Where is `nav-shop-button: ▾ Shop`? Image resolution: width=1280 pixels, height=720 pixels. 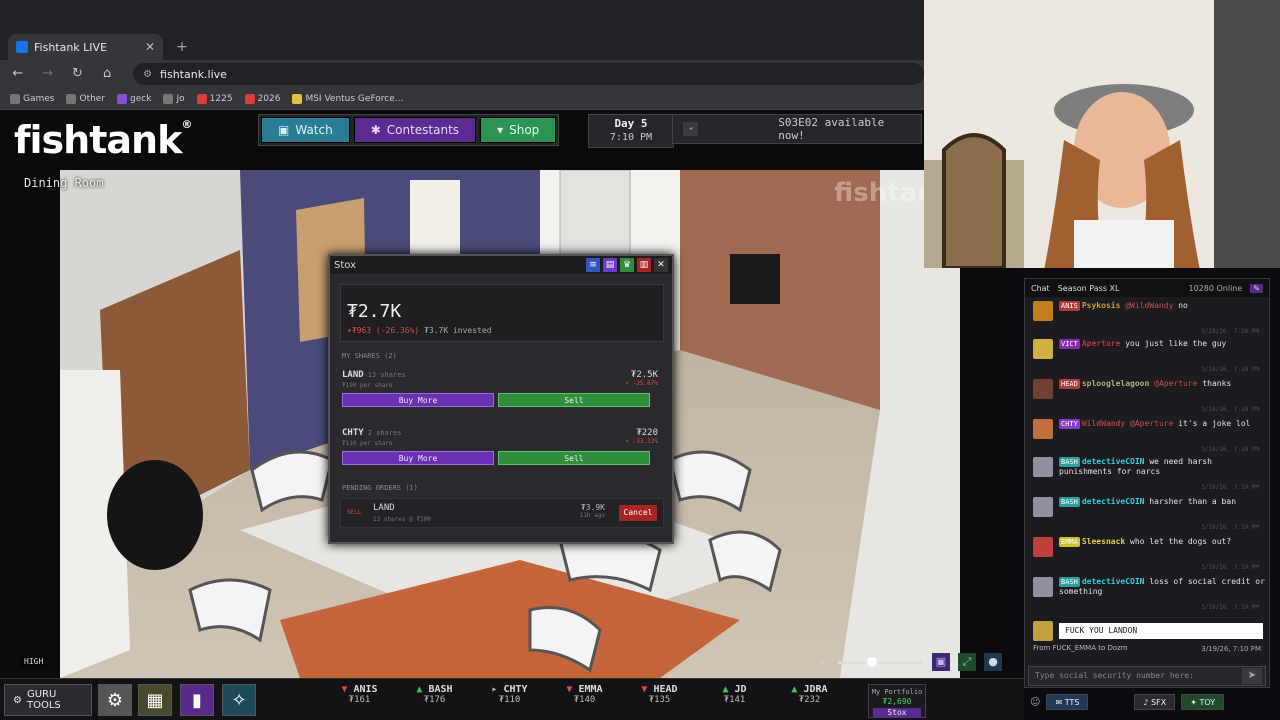 nav-shop-button: ▾ Shop is located at coordinates (518, 130).